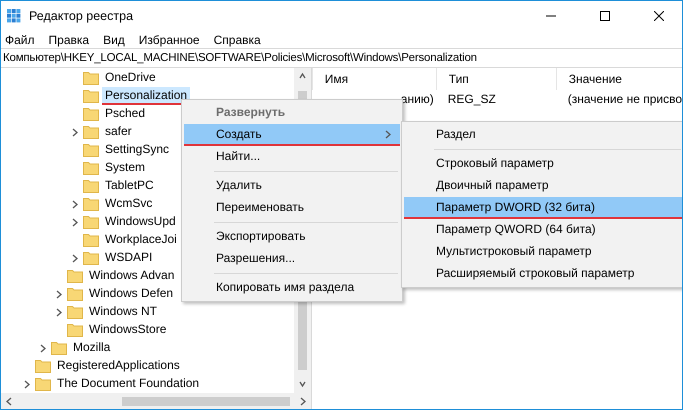  I want to click on menu-item: Строковый параметр, so click(543, 164).